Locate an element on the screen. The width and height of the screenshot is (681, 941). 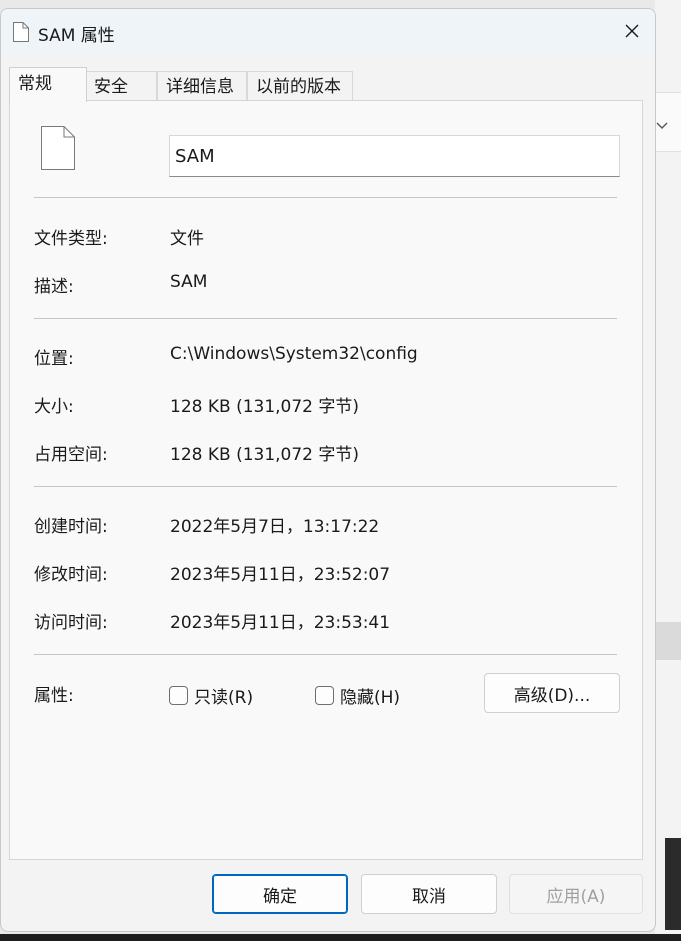
tab-previous-versions: 以前的版本 is located at coordinates (300, 86).